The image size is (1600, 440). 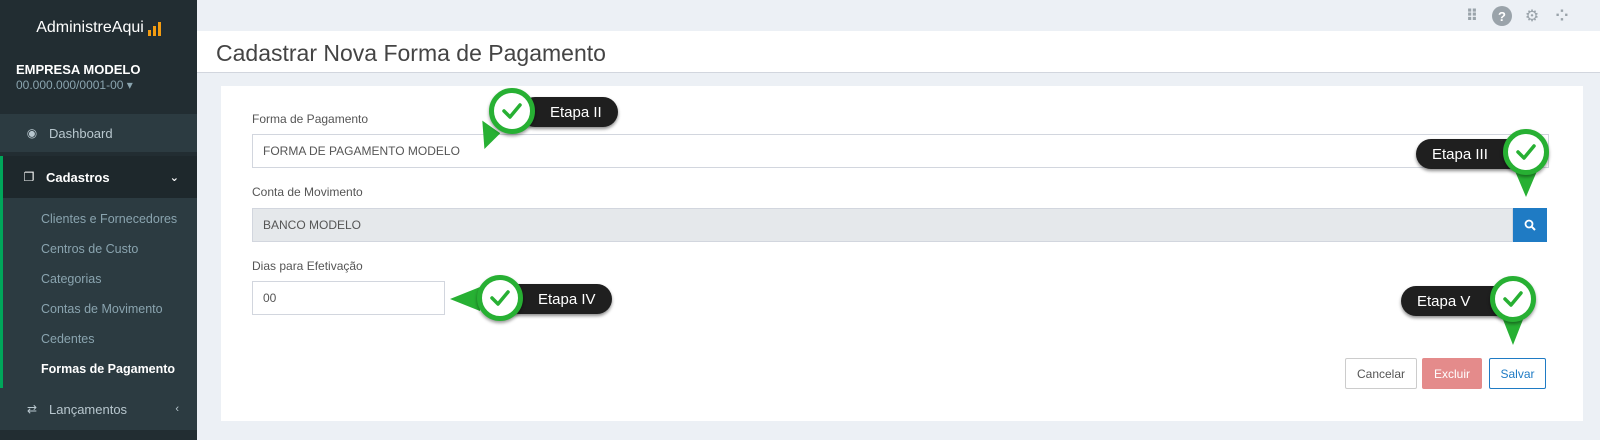 I want to click on company-selector: EMPRESA MODELO 00.000.000/0001-00 ▾, so click(x=98, y=85).